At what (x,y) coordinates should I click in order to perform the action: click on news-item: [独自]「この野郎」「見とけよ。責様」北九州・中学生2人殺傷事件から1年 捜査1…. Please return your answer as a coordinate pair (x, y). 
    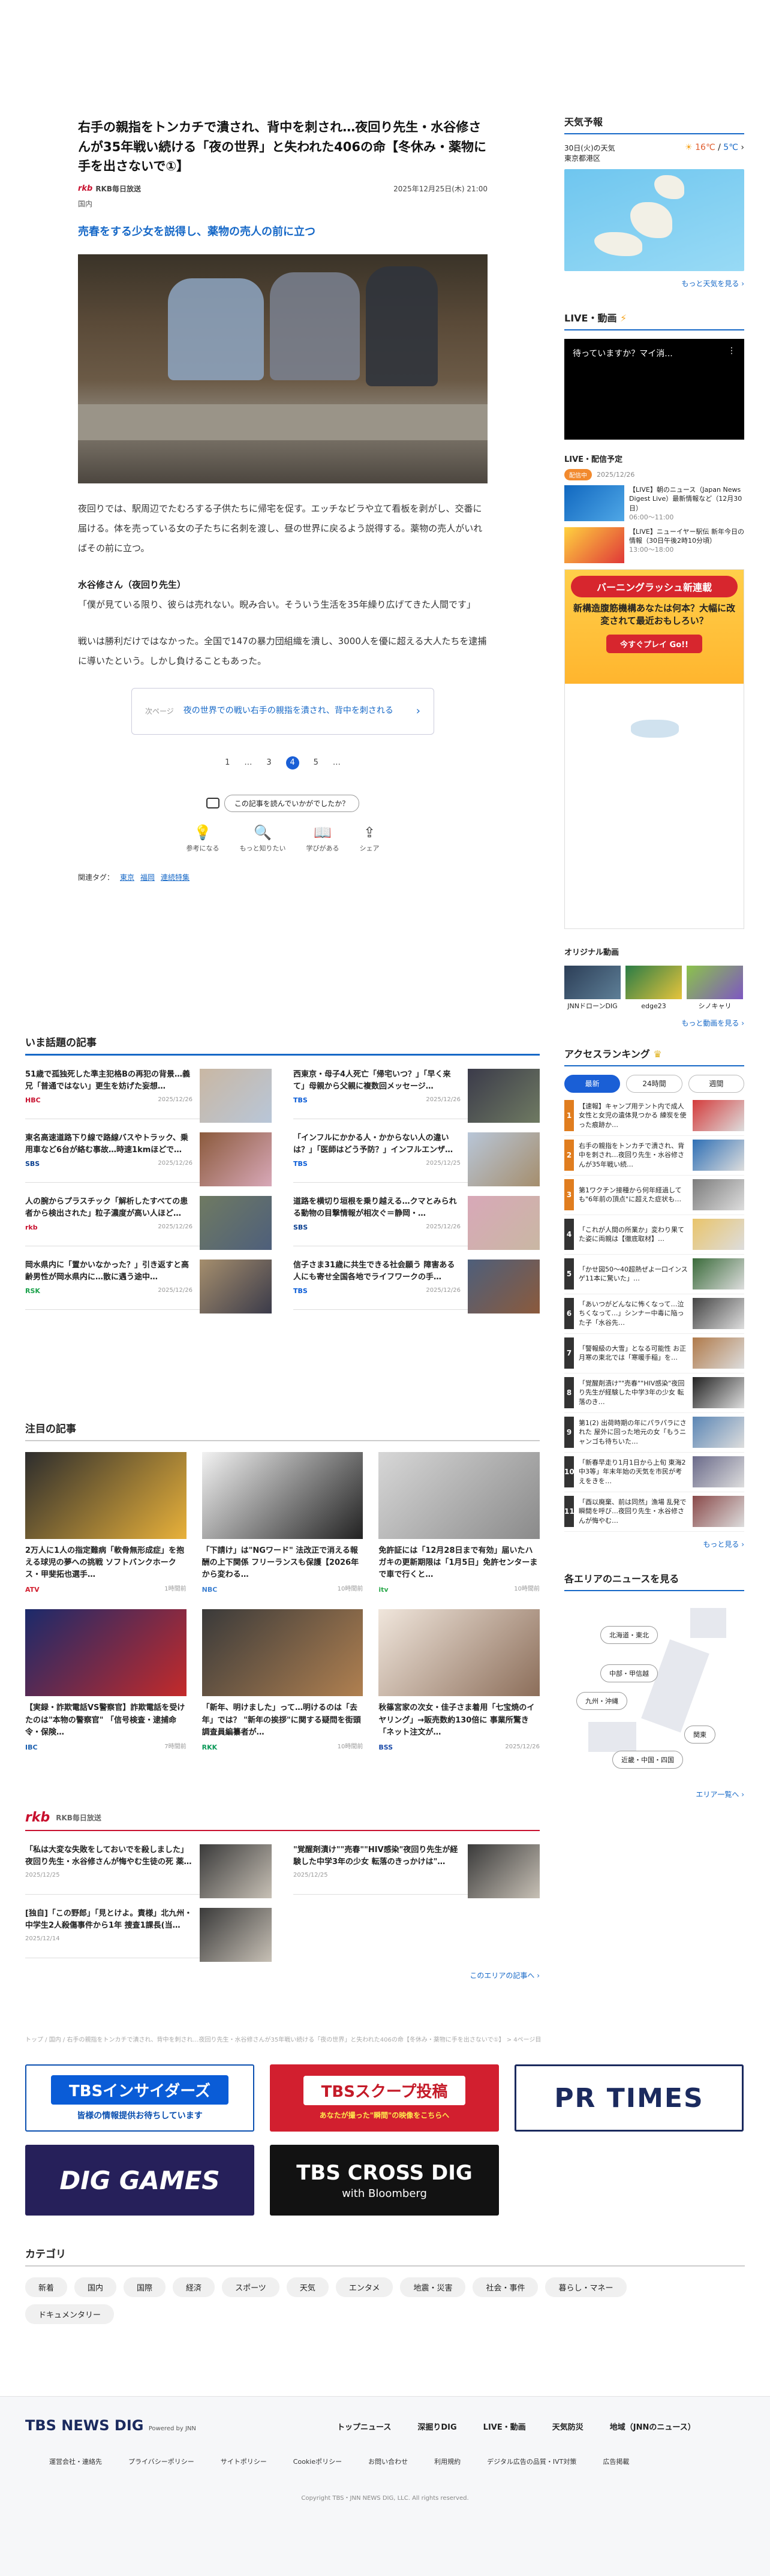
    Looking at the image, I should click on (148, 1929).